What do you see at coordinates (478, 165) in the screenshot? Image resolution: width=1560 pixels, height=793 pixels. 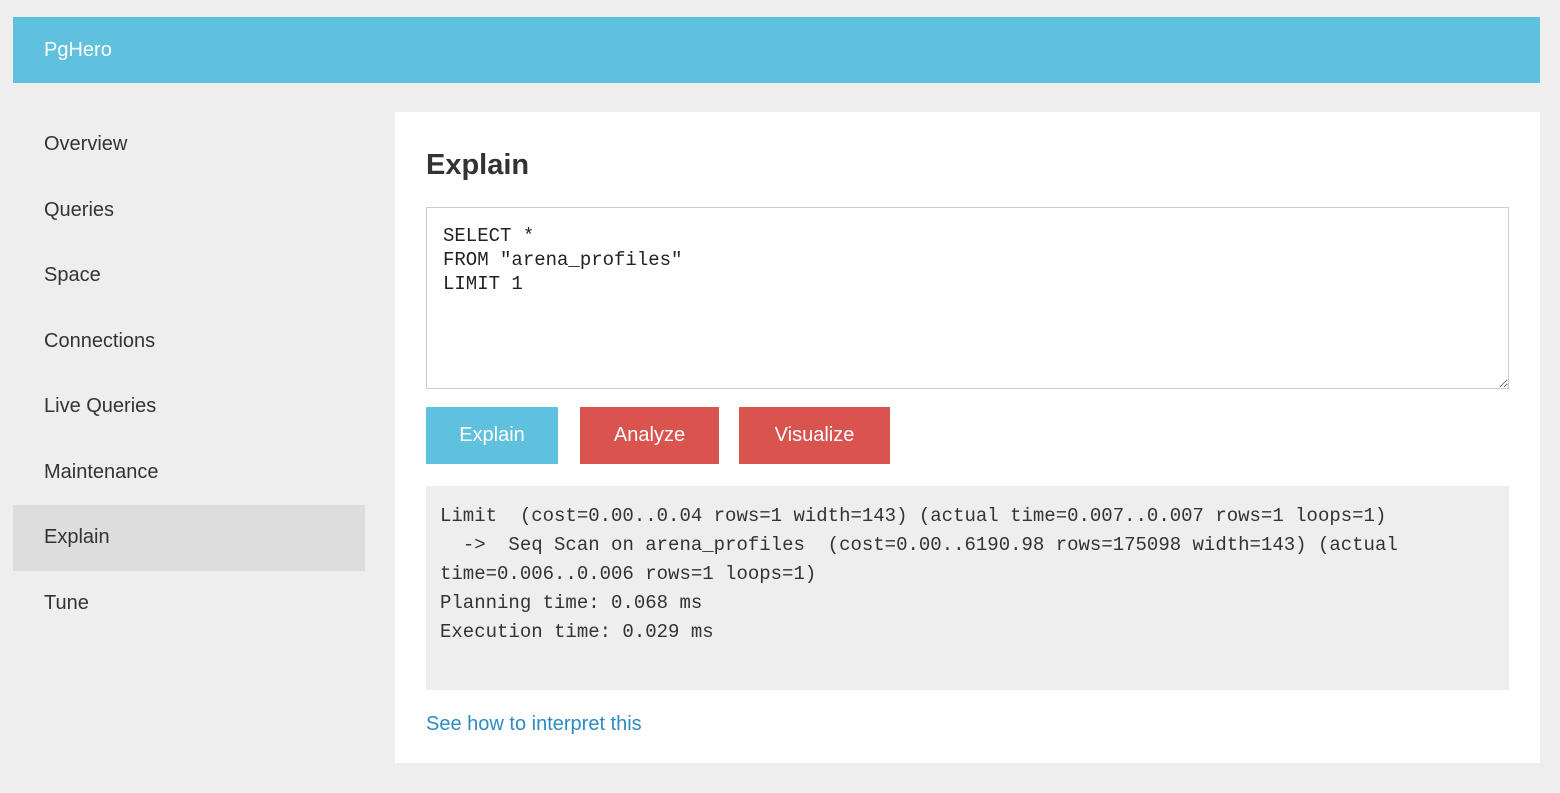 I see `page-title: Explain` at bounding box center [478, 165].